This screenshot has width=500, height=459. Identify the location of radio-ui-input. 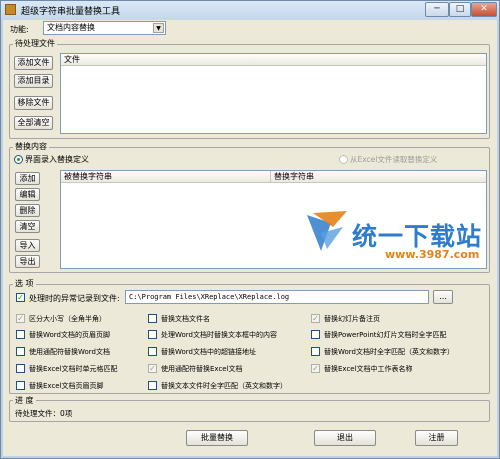
(18, 159).